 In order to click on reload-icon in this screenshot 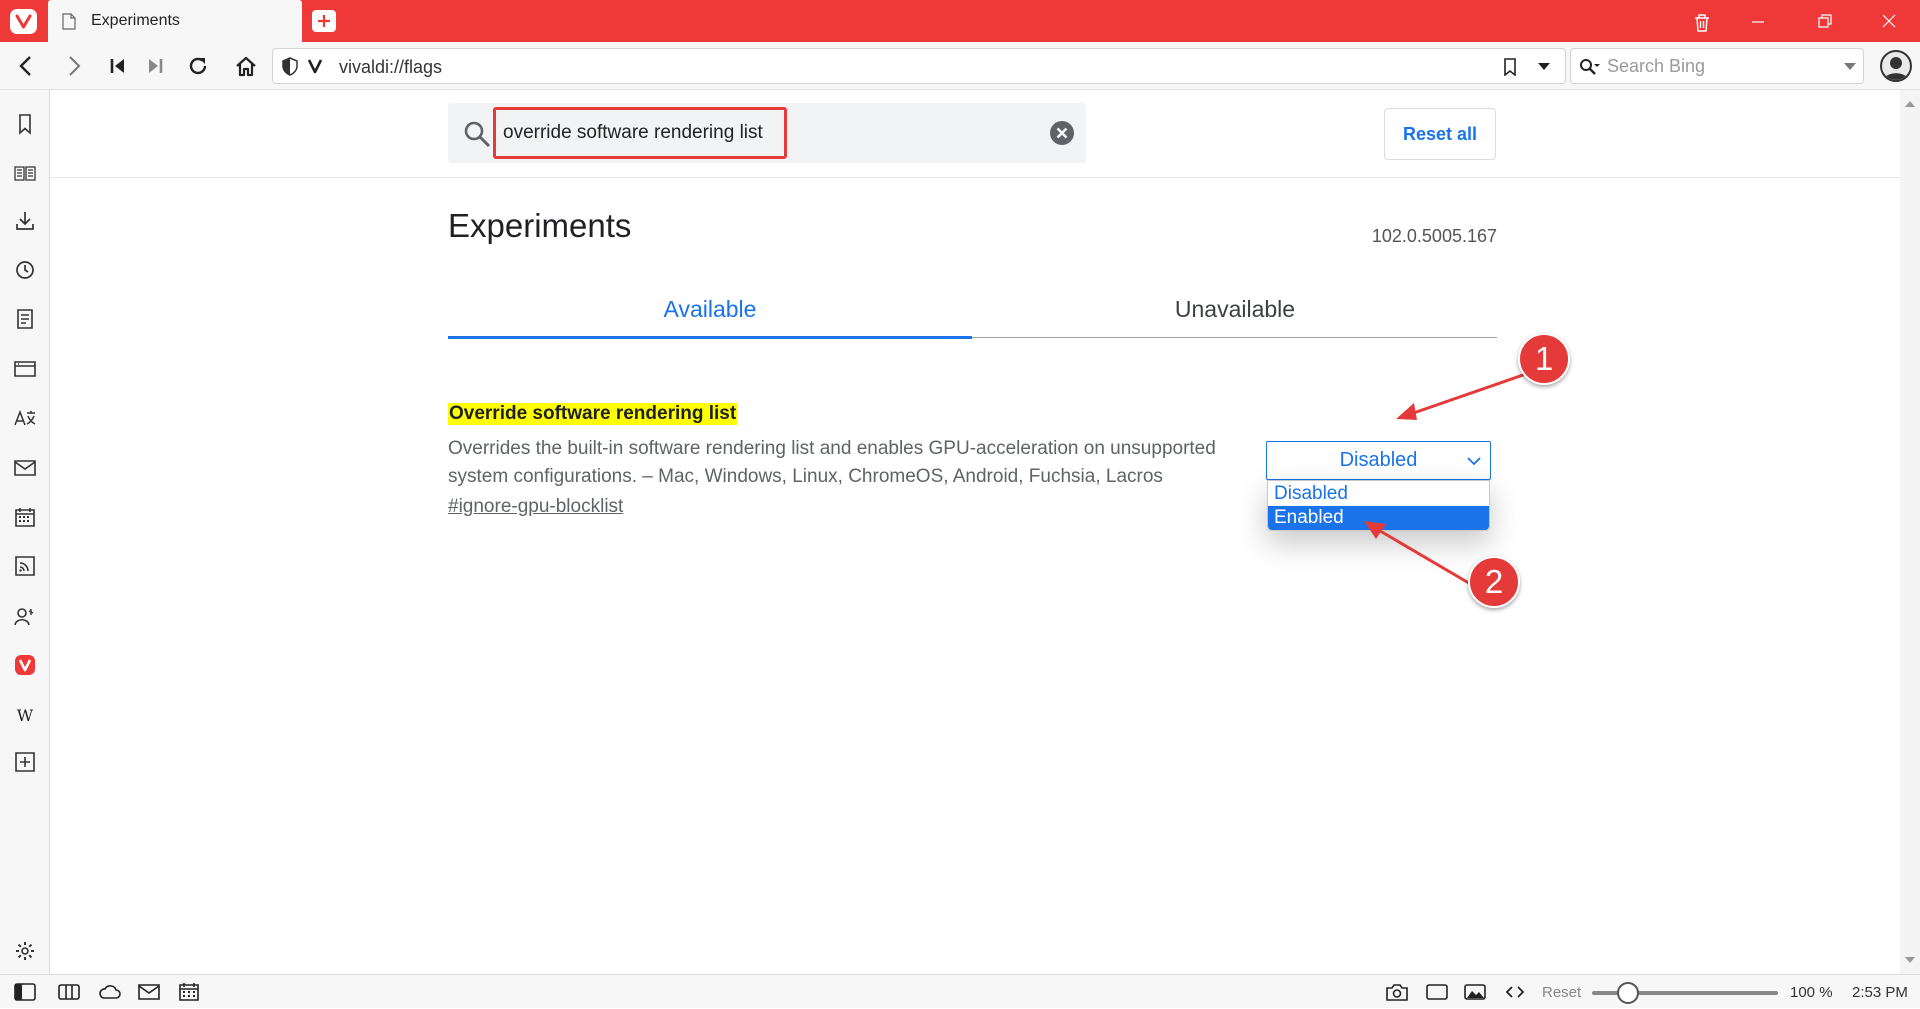, I will do `click(198, 66)`.